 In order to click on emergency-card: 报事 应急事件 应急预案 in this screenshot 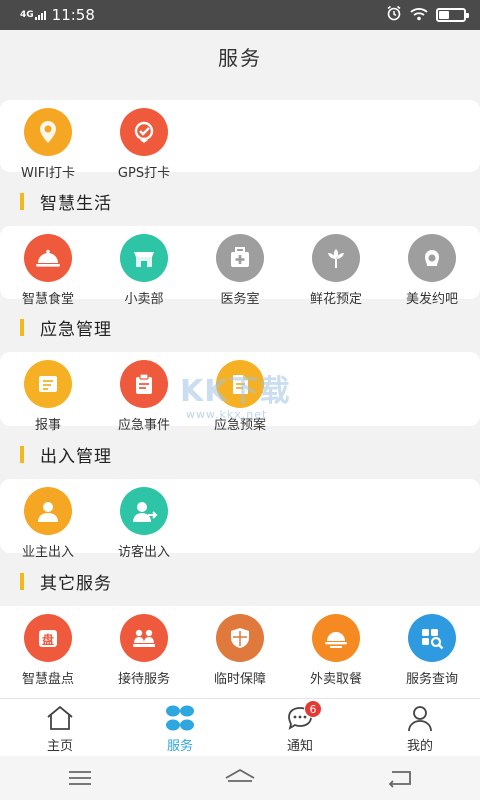, I will do `click(240, 392)`.